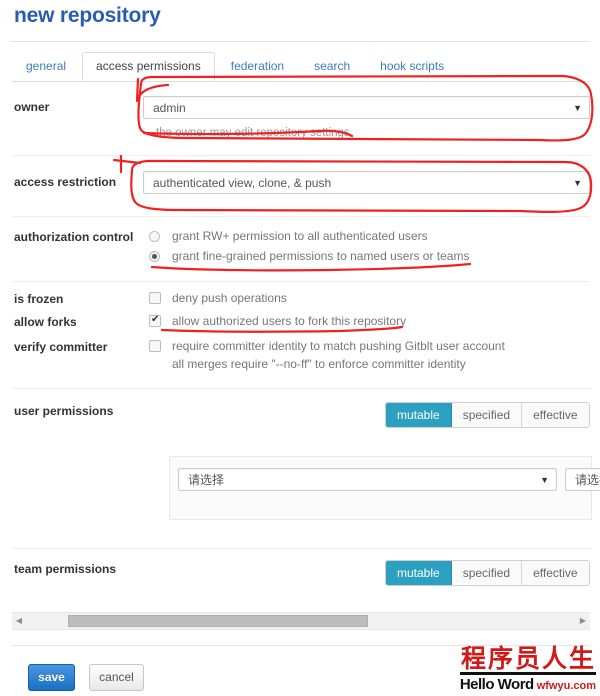 This screenshot has height=696, width=600. Describe the element at coordinates (45, 322) in the screenshot. I see `allow-forks-label: allow forks` at that location.